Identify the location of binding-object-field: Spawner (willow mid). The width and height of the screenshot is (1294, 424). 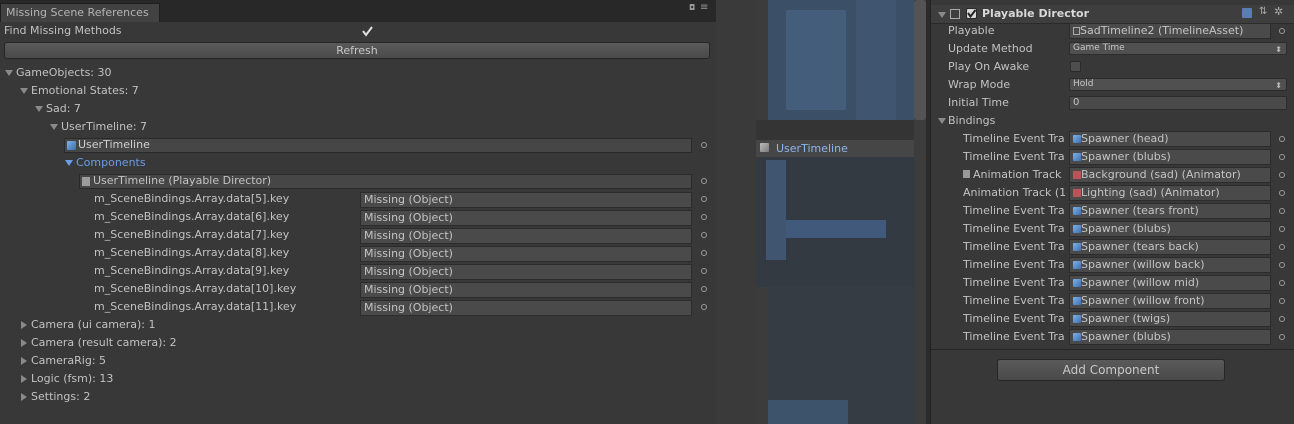
(1170, 283).